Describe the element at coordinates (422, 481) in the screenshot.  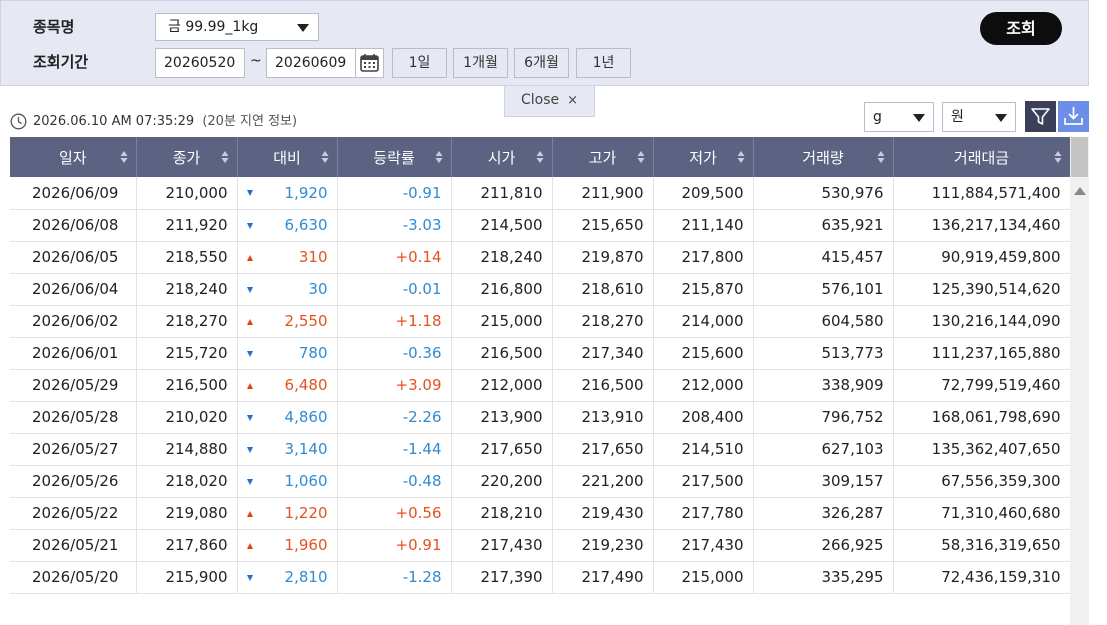
I see `rate-cell-value: -0.48` at that location.